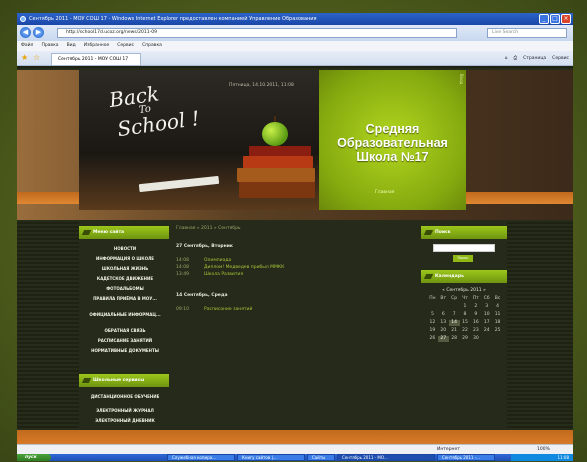 This screenshot has height=462, width=587. What do you see at coordinates (261, 85) in the screenshot?
I see `current-datetime: Пятница, 14.10.2011, 11:08` at bounding box center [261, 85].